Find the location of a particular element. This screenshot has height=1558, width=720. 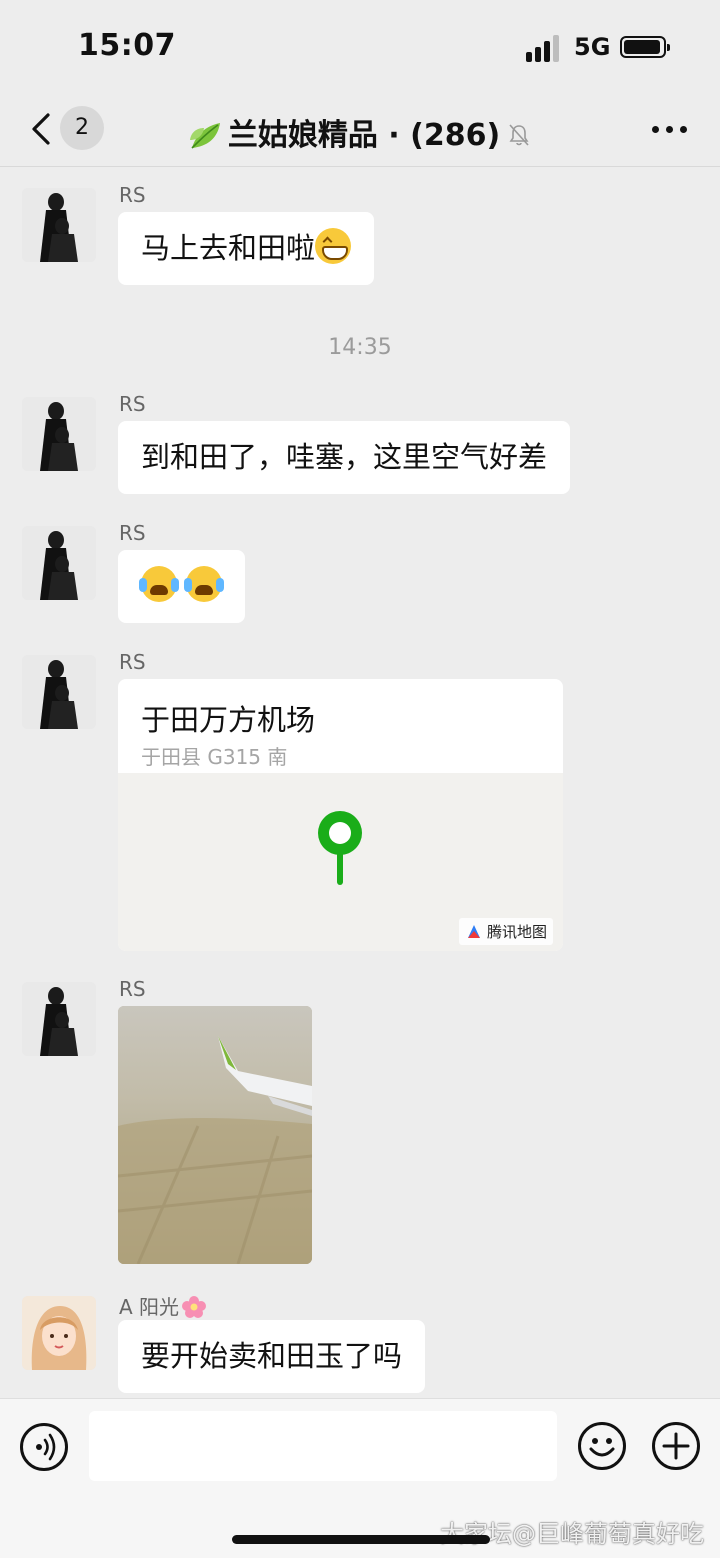

status-time: 15:07 is located at coordinates (127, 45).